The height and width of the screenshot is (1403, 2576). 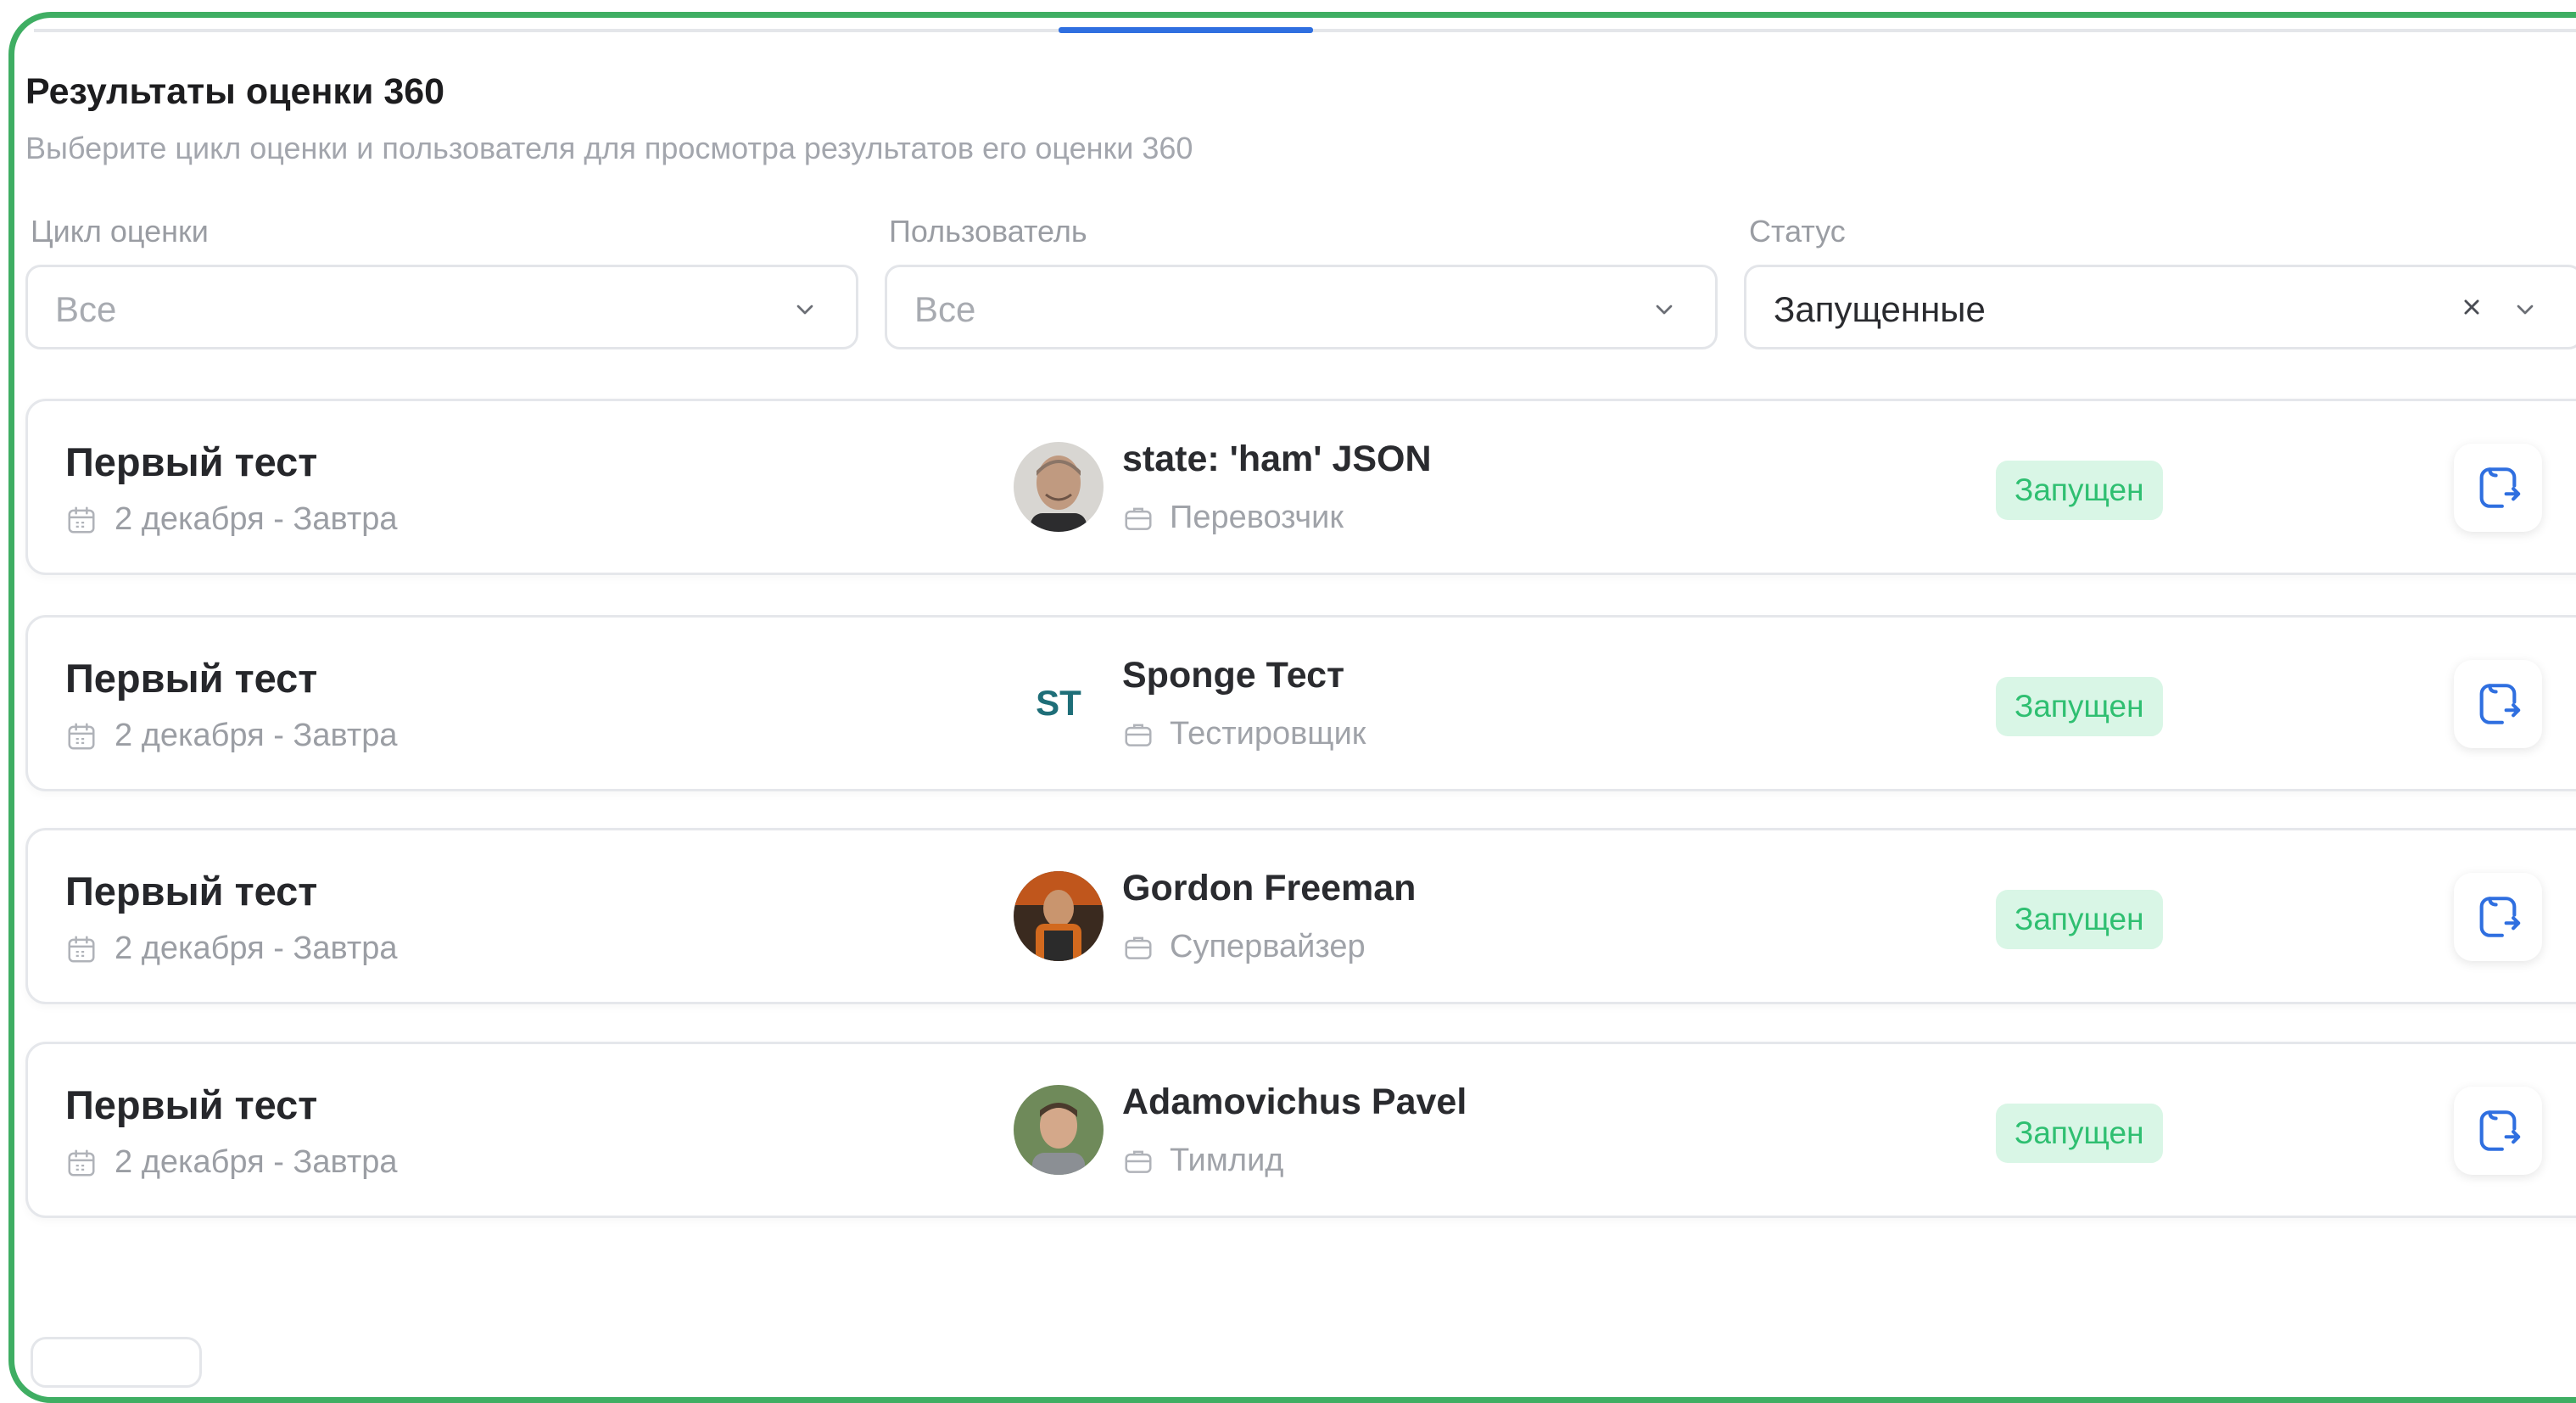 What do you see at coordinates (441, 307) in the screenshot?
I see `cycle-select: Все` at bounding box center [441, 307].